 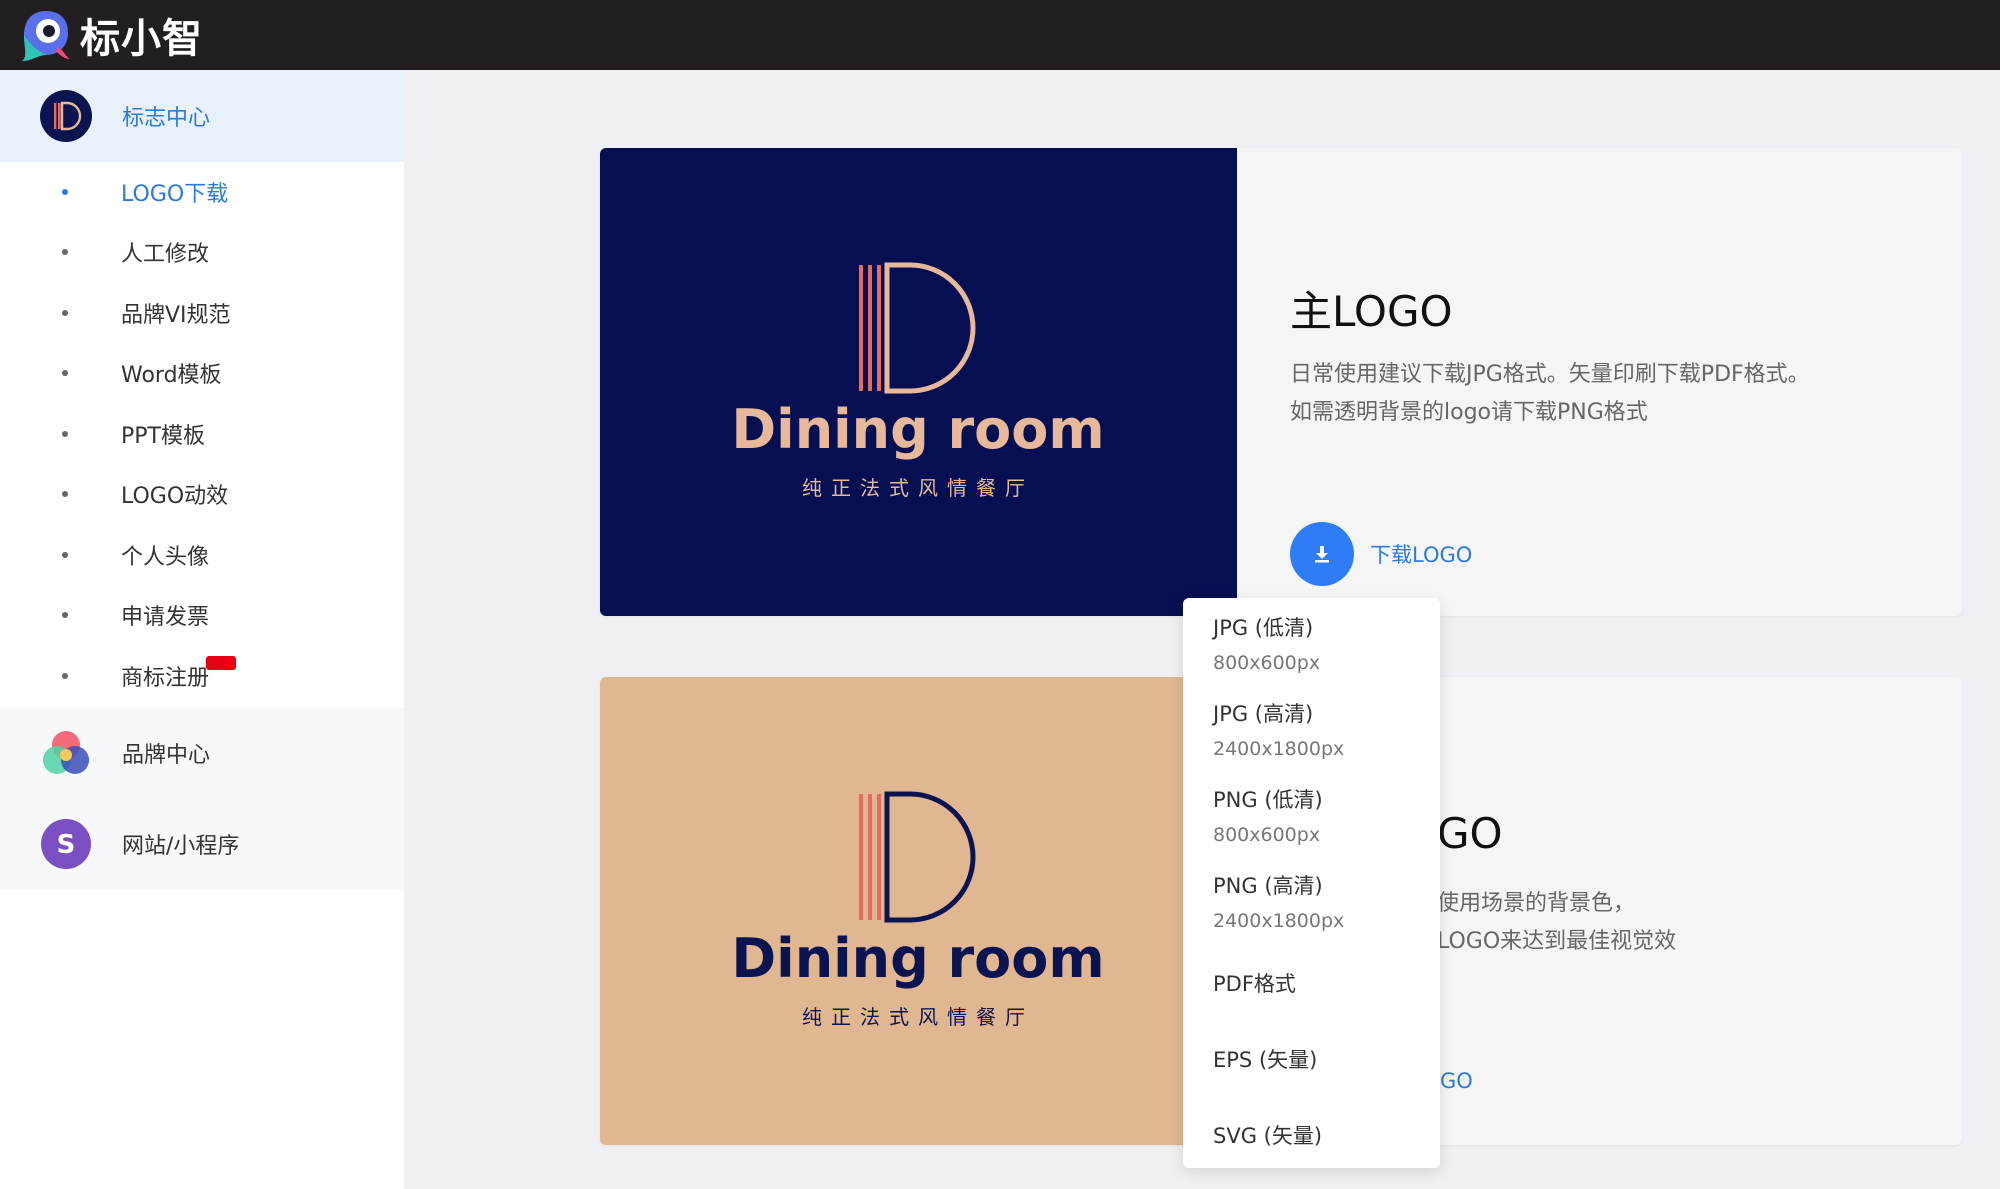 What do you see at coordinates (1268, 1136) in the screenshot?
I see `menu-item-label: SVG (矢量)` at bounding box center [1268, 1136].